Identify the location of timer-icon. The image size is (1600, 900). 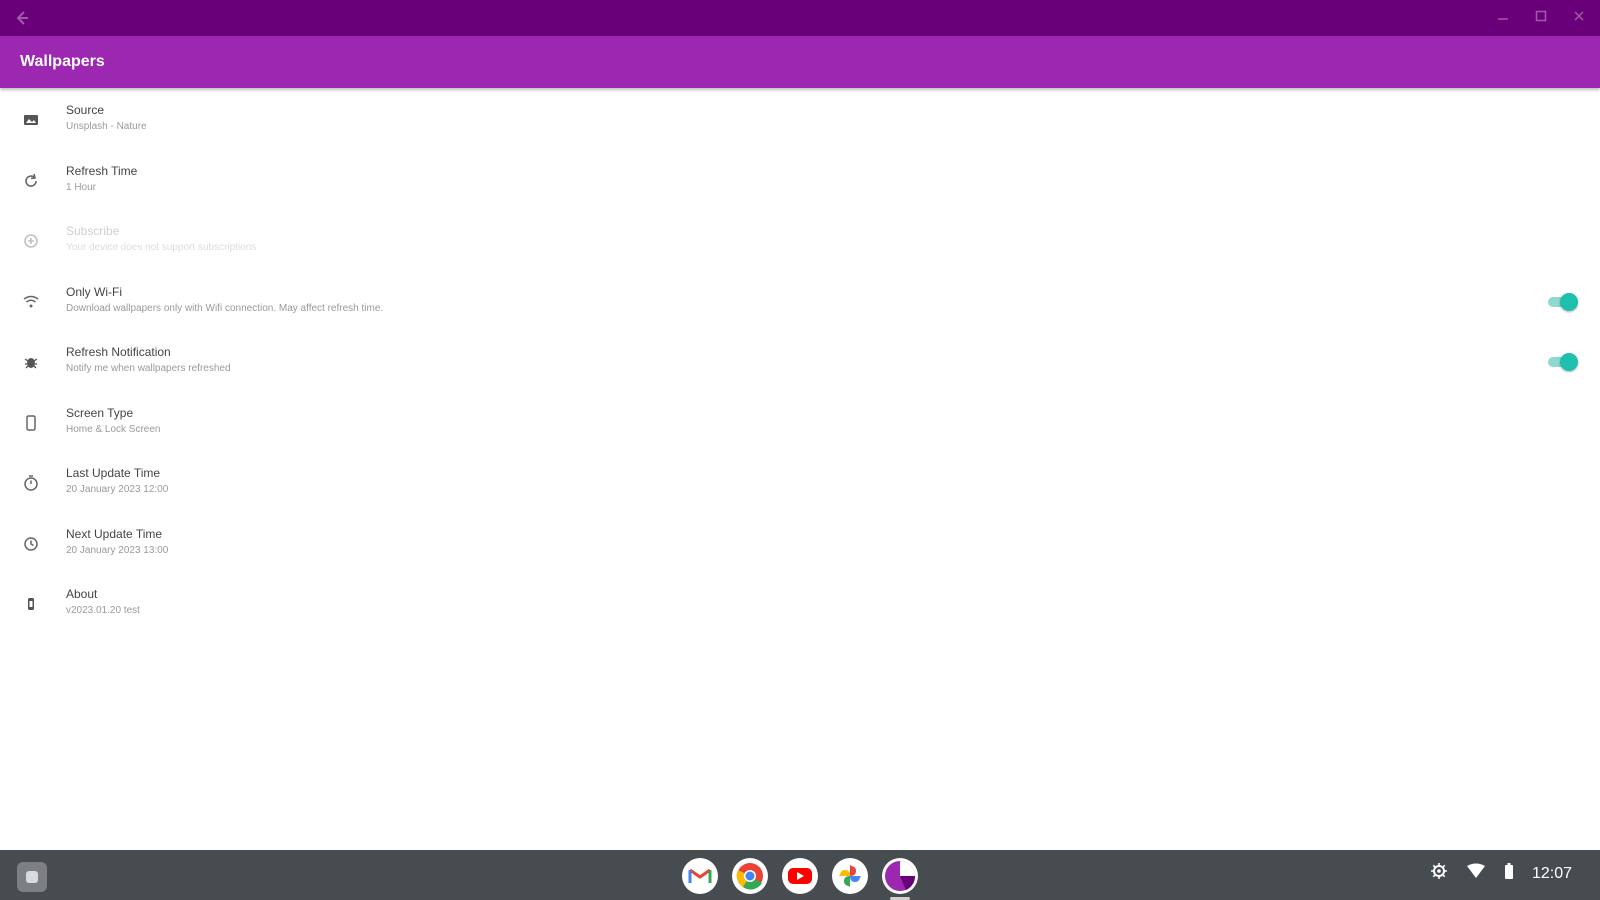
(31, 483).